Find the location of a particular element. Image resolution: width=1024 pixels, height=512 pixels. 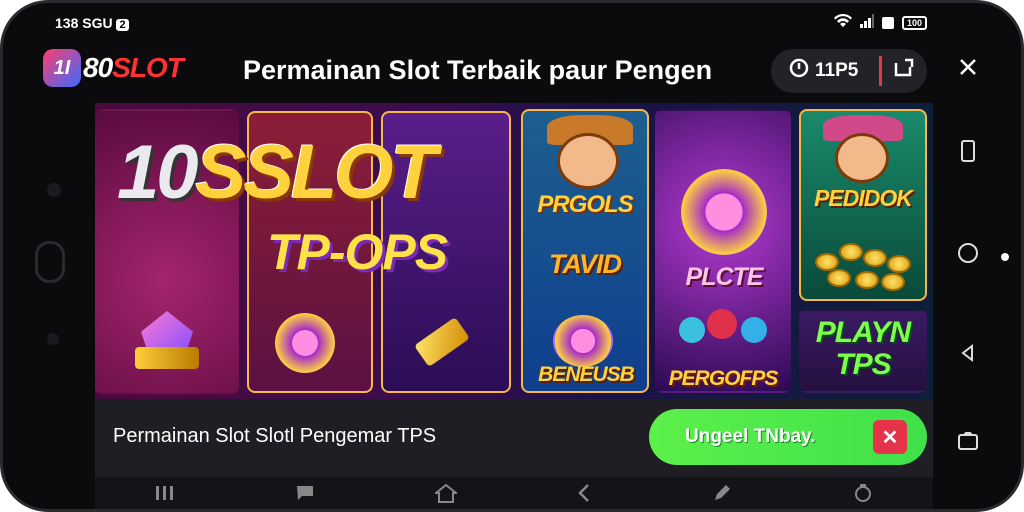

bonus-coin-icon is located at coordinates (724, 212).